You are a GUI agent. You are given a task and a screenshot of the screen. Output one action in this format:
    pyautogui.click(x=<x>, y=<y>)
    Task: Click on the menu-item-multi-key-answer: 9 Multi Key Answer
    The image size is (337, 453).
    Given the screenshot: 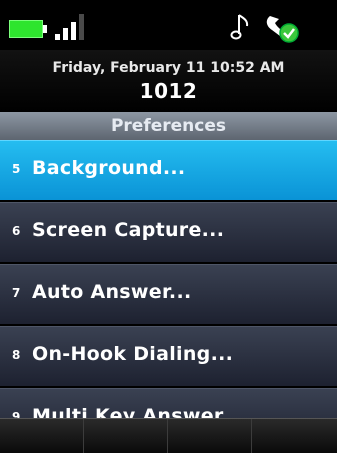 What is the action you would take?
    pyautogui.click(x=168, y=403)
    